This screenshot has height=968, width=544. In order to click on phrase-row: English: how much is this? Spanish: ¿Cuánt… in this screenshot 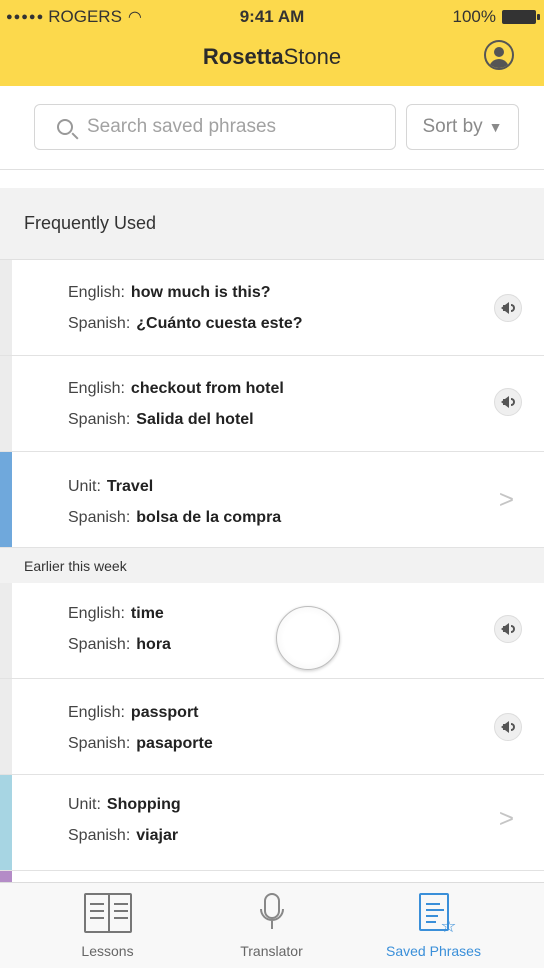, I will do `click(272, 308)`.